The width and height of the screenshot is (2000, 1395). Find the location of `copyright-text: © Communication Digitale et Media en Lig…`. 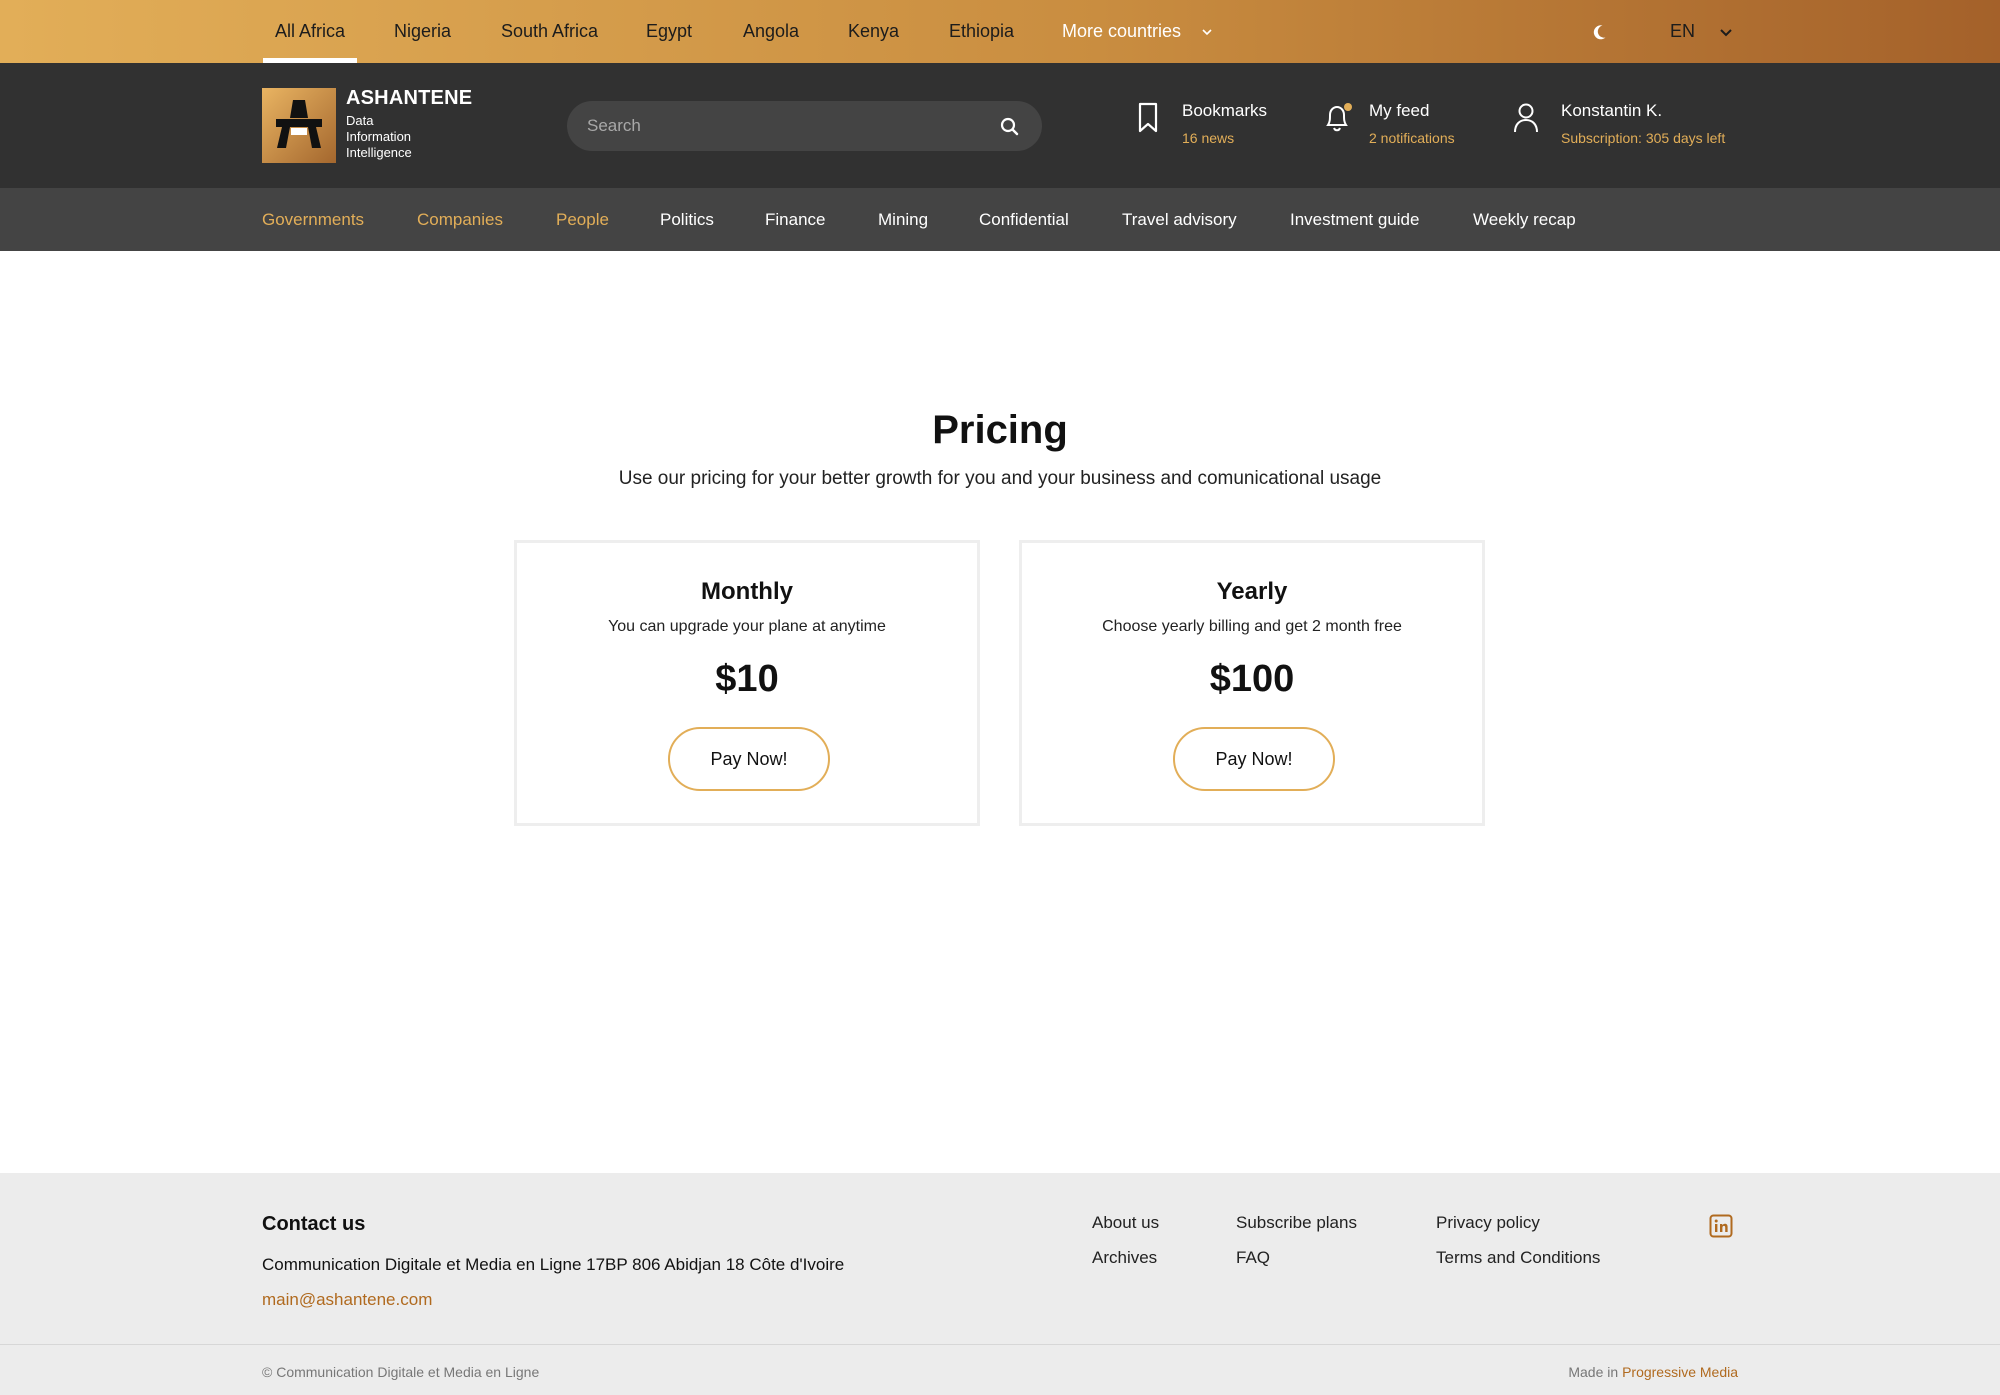

copyright-text: © Communication Digitale et Media en Lig… is located at coordinates (401, 1372).